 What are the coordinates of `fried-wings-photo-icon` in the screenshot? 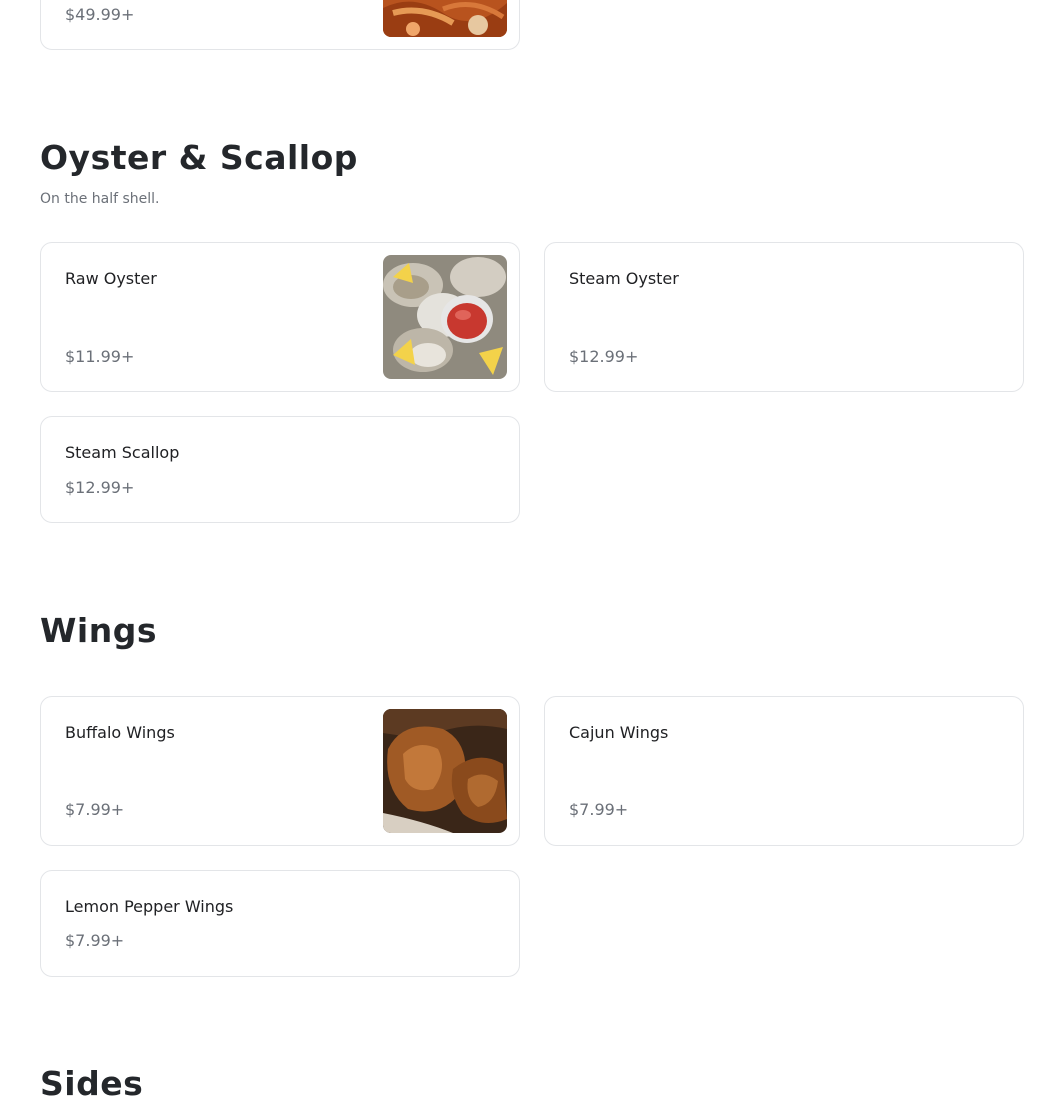 It's located at (445, 771).